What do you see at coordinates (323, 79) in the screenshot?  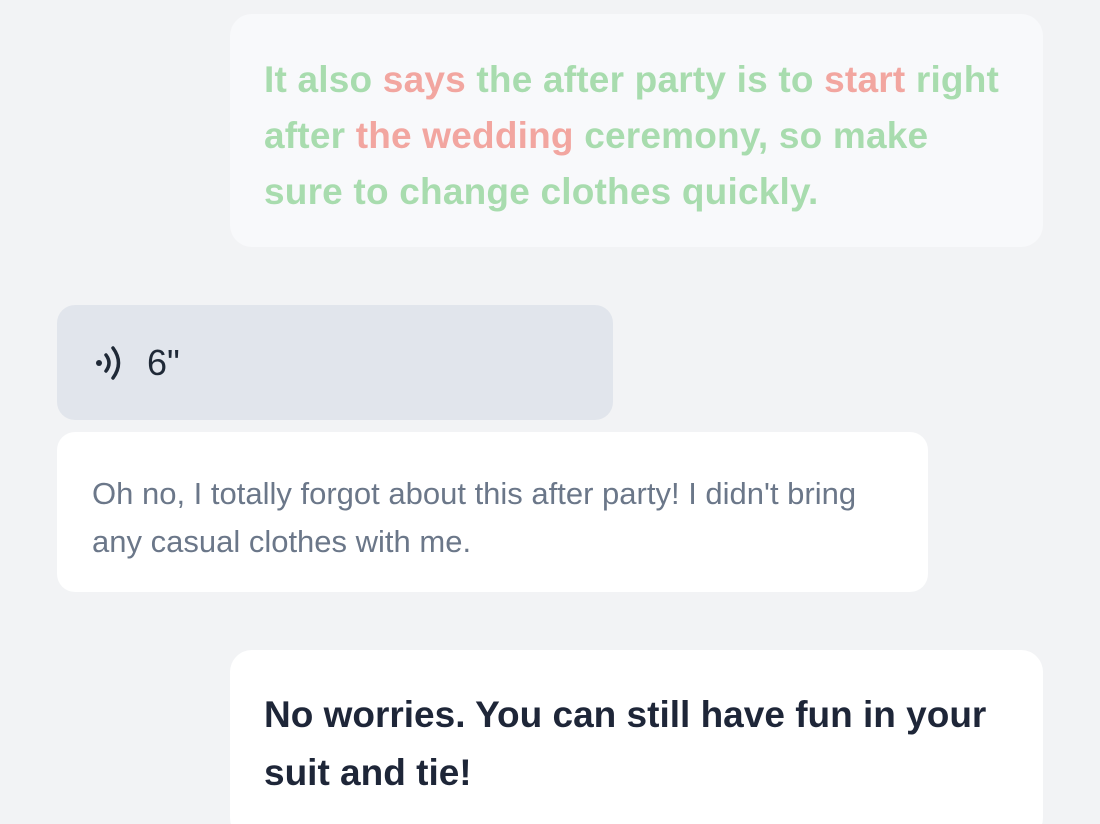 I see `feedback-segment: It also` at bounding box center [323, 79].